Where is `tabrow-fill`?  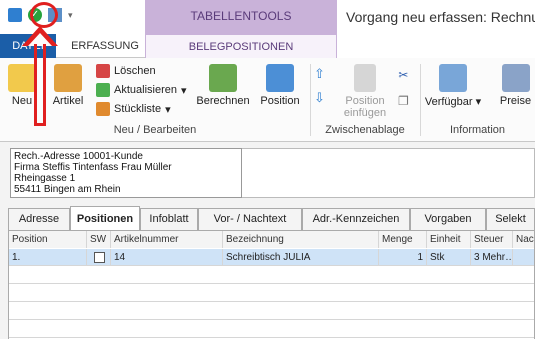
tabrow-fill is located at coordinates (436, 46).